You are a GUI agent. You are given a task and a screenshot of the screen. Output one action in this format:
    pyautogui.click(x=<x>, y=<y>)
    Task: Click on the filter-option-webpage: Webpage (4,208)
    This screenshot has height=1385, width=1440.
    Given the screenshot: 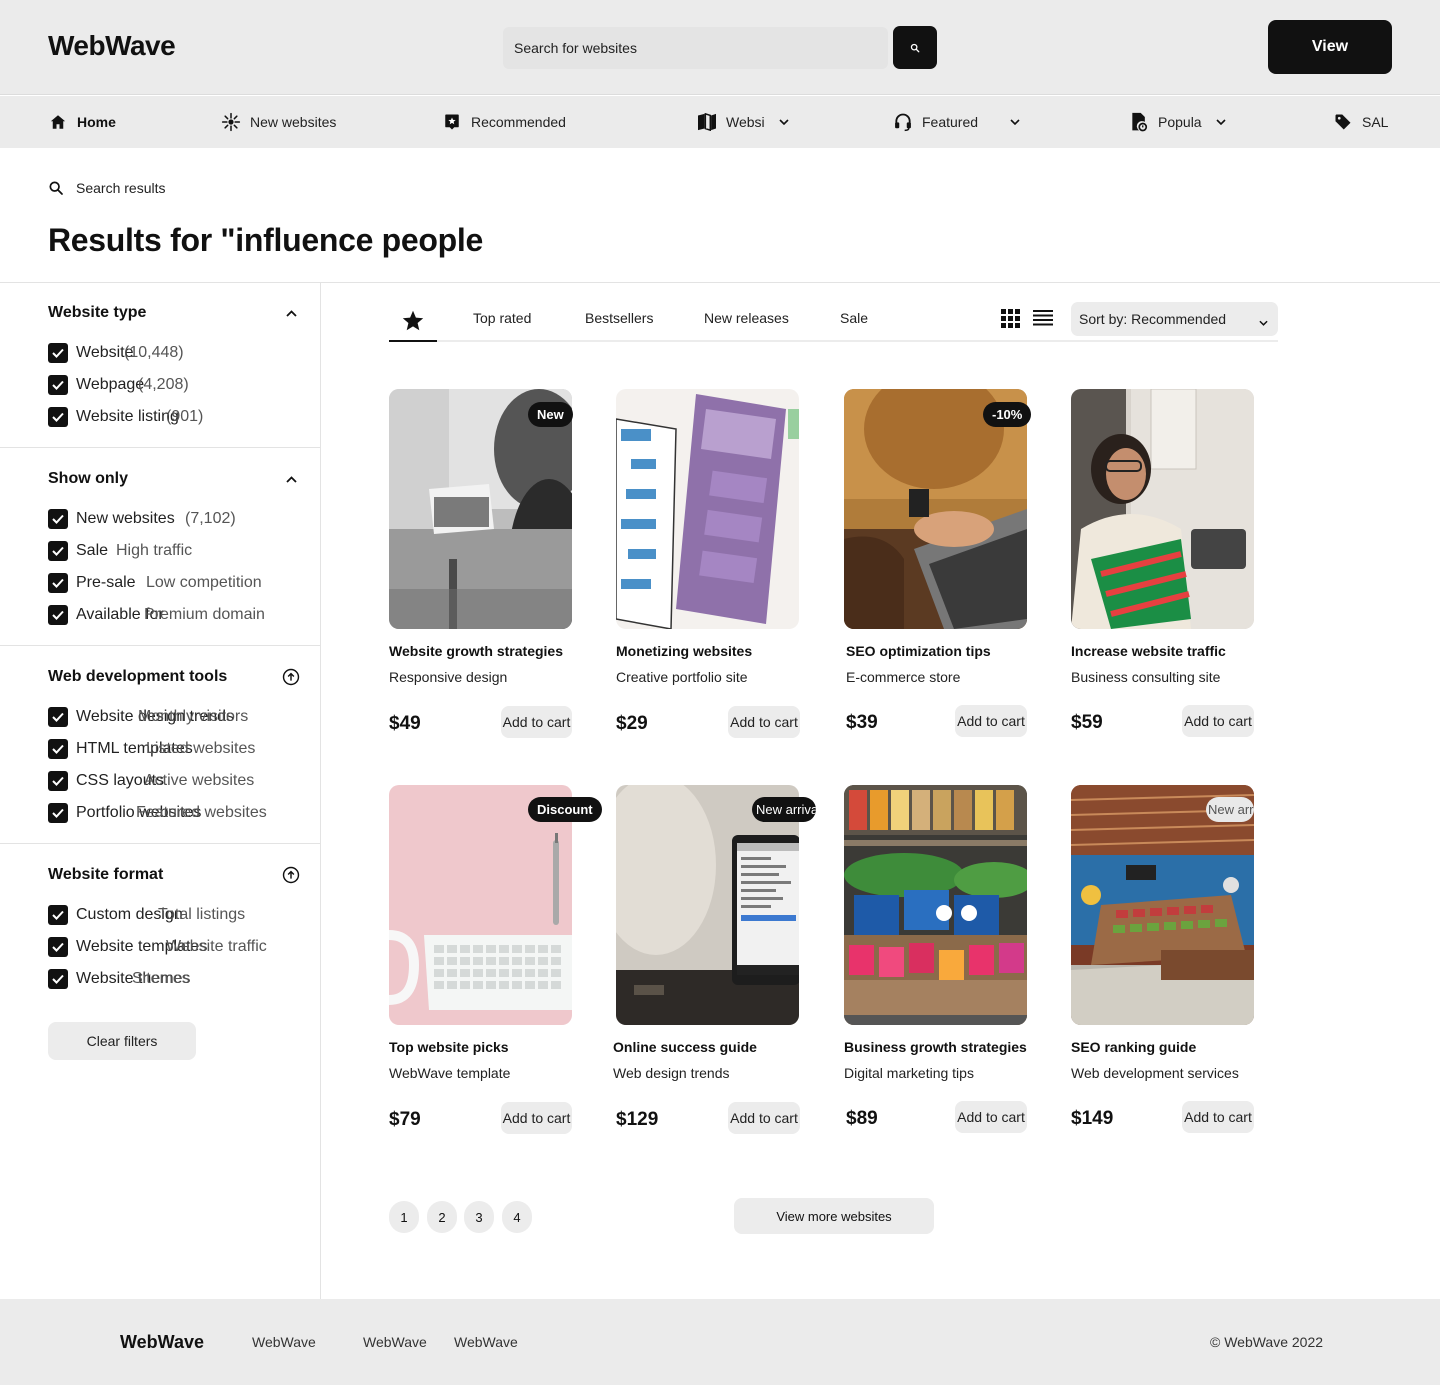 What is the action you would take?
    pyautogui.click(x=118, y=385)
    